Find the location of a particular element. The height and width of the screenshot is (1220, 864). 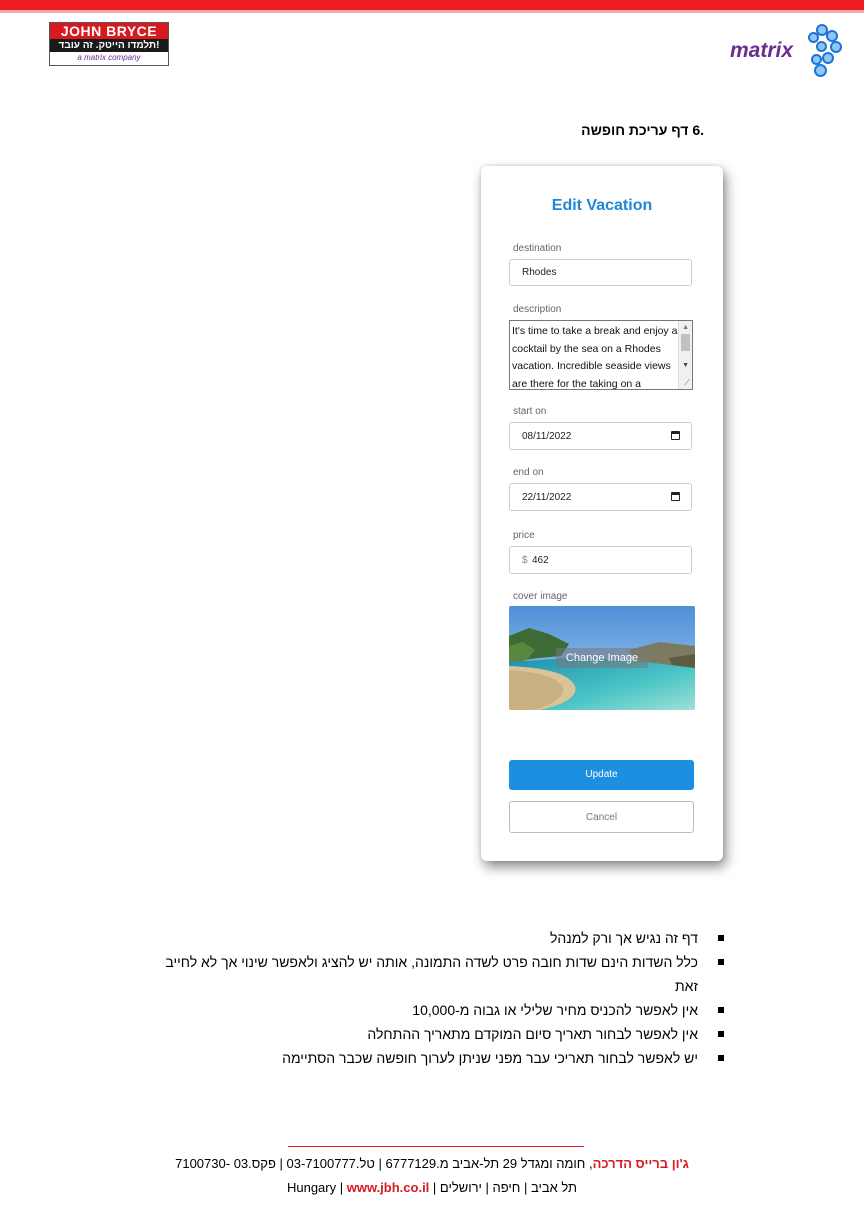

start-on-value: 08/11/2022 is located at coordinates (547, 436).